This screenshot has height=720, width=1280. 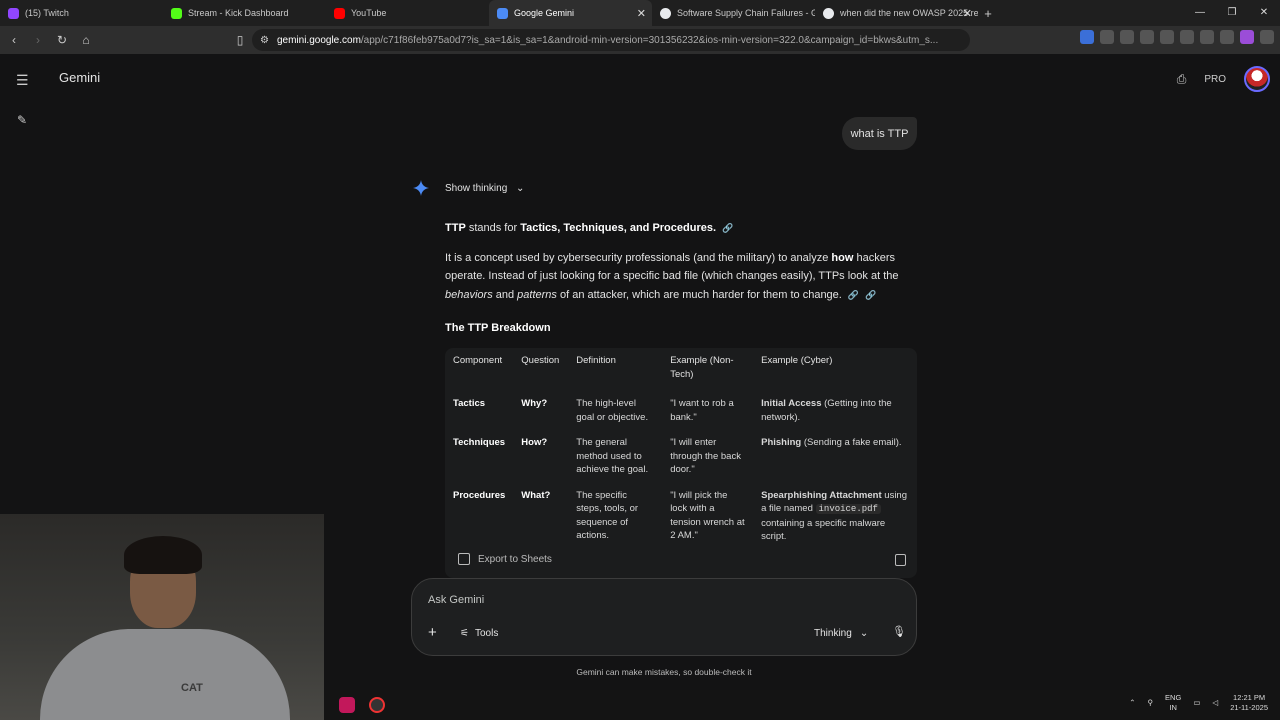 I want to click on region-label: IN, so click(x=1173, y=707).